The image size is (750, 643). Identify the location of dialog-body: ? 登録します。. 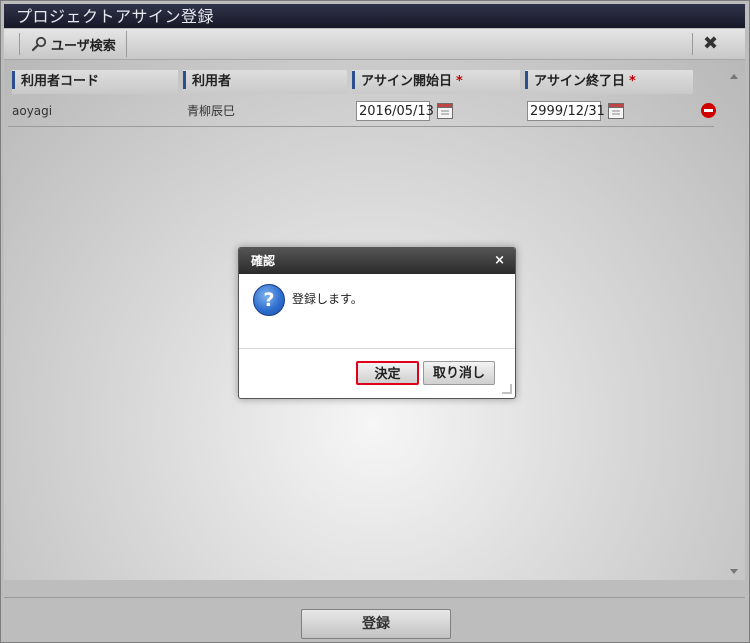
(377, 311).